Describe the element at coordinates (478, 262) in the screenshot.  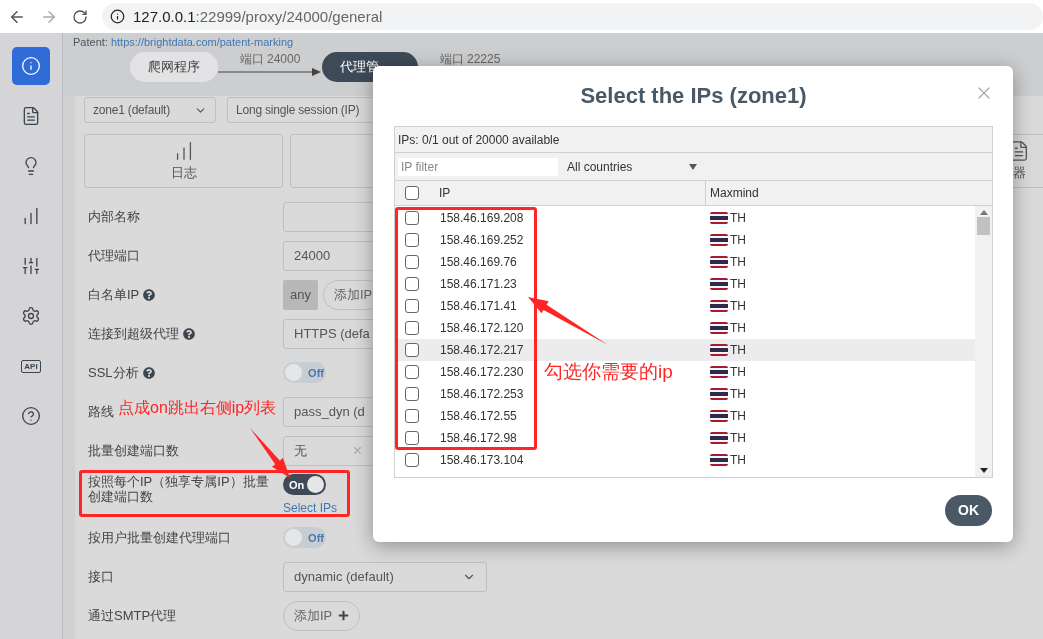
I see `ip-cell: 158.46.169.76` at that location.